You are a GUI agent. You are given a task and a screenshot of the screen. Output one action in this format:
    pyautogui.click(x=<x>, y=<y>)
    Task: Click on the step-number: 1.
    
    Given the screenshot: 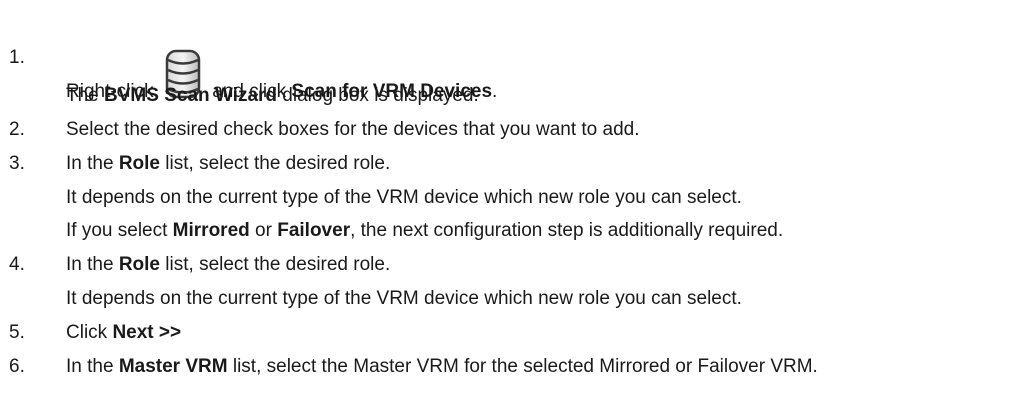 What is the action you would take?
    pyautogui.click(x=17, y=57)
    